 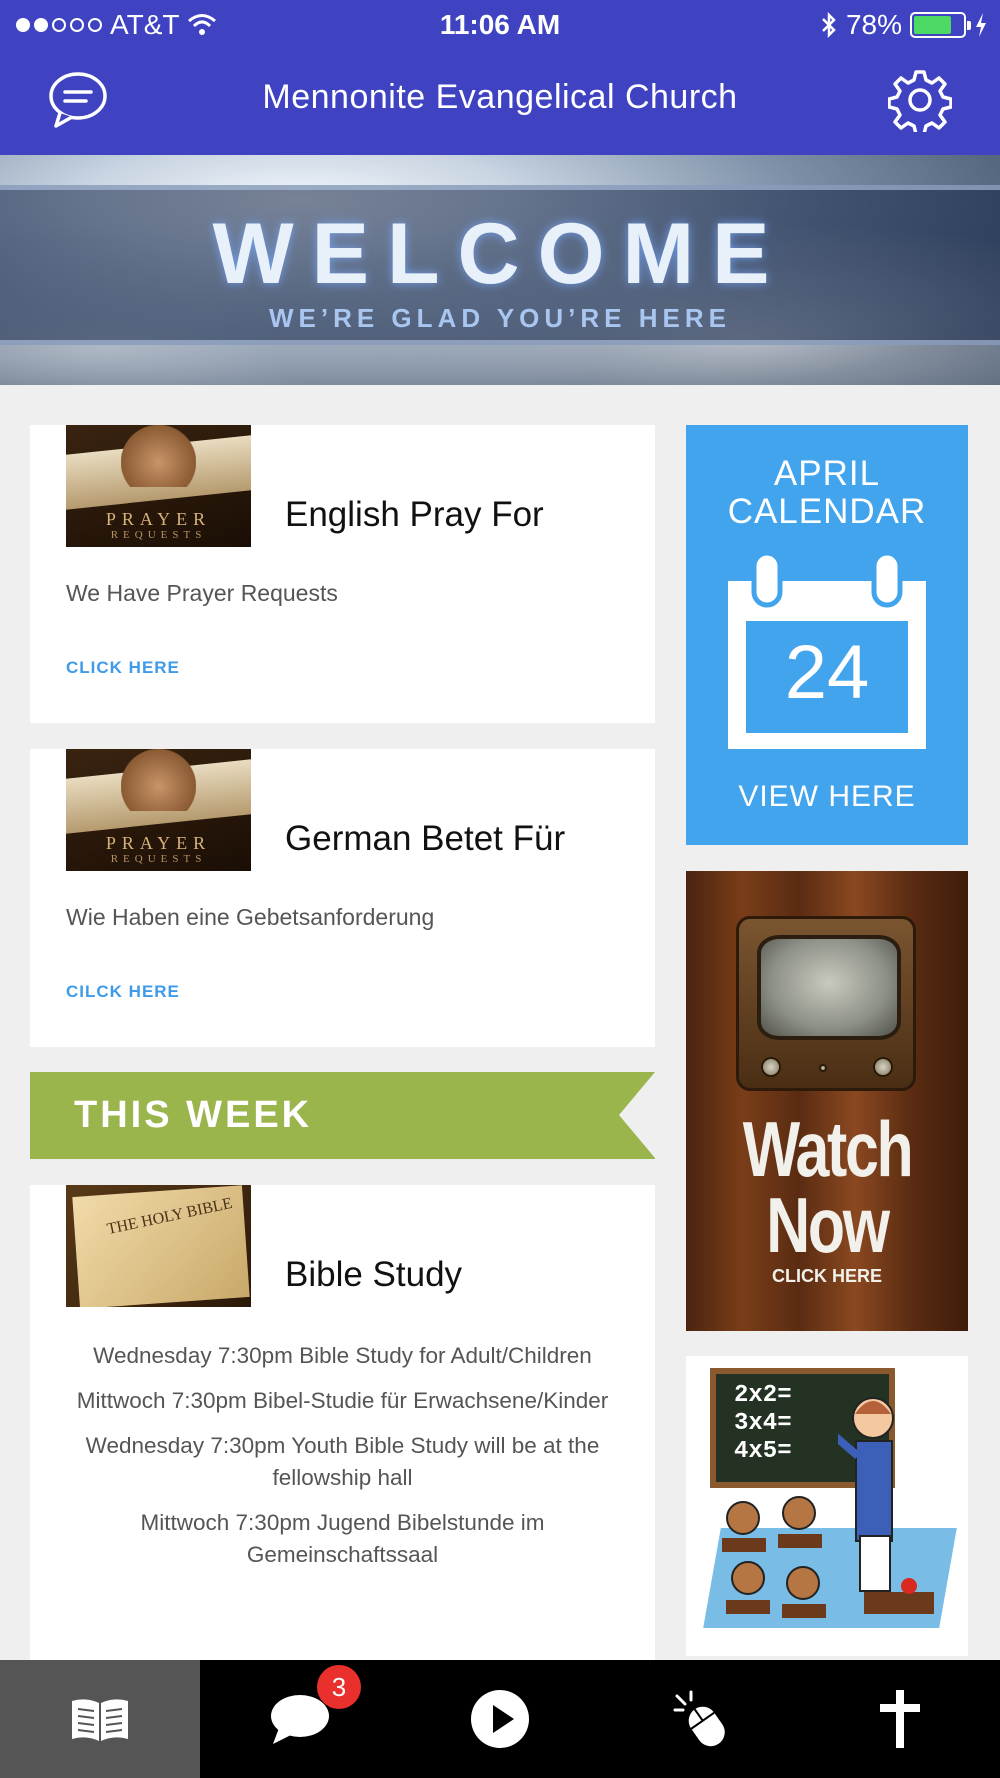 What do you see at coordinates (920, 102) in the screenshot?
I see `gear-icon` at bounding box center [920, 102].